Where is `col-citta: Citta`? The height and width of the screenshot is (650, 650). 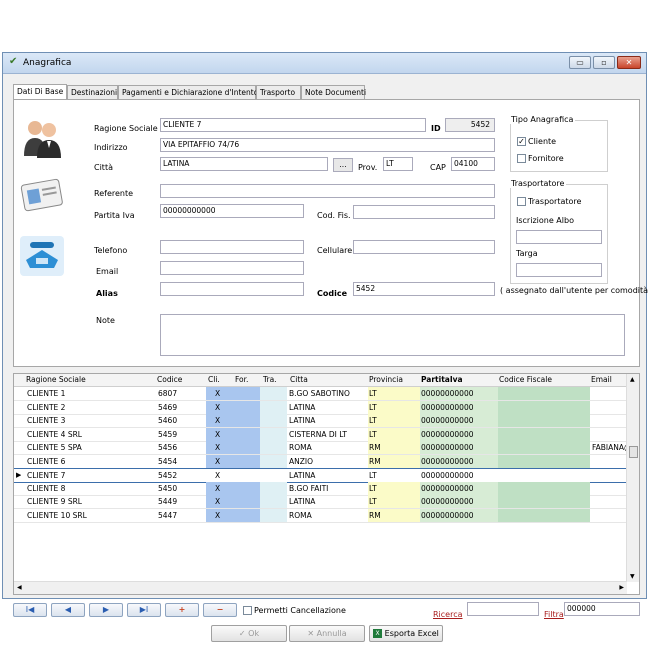
col-citta: Citta is located at coordinates (299, 379).